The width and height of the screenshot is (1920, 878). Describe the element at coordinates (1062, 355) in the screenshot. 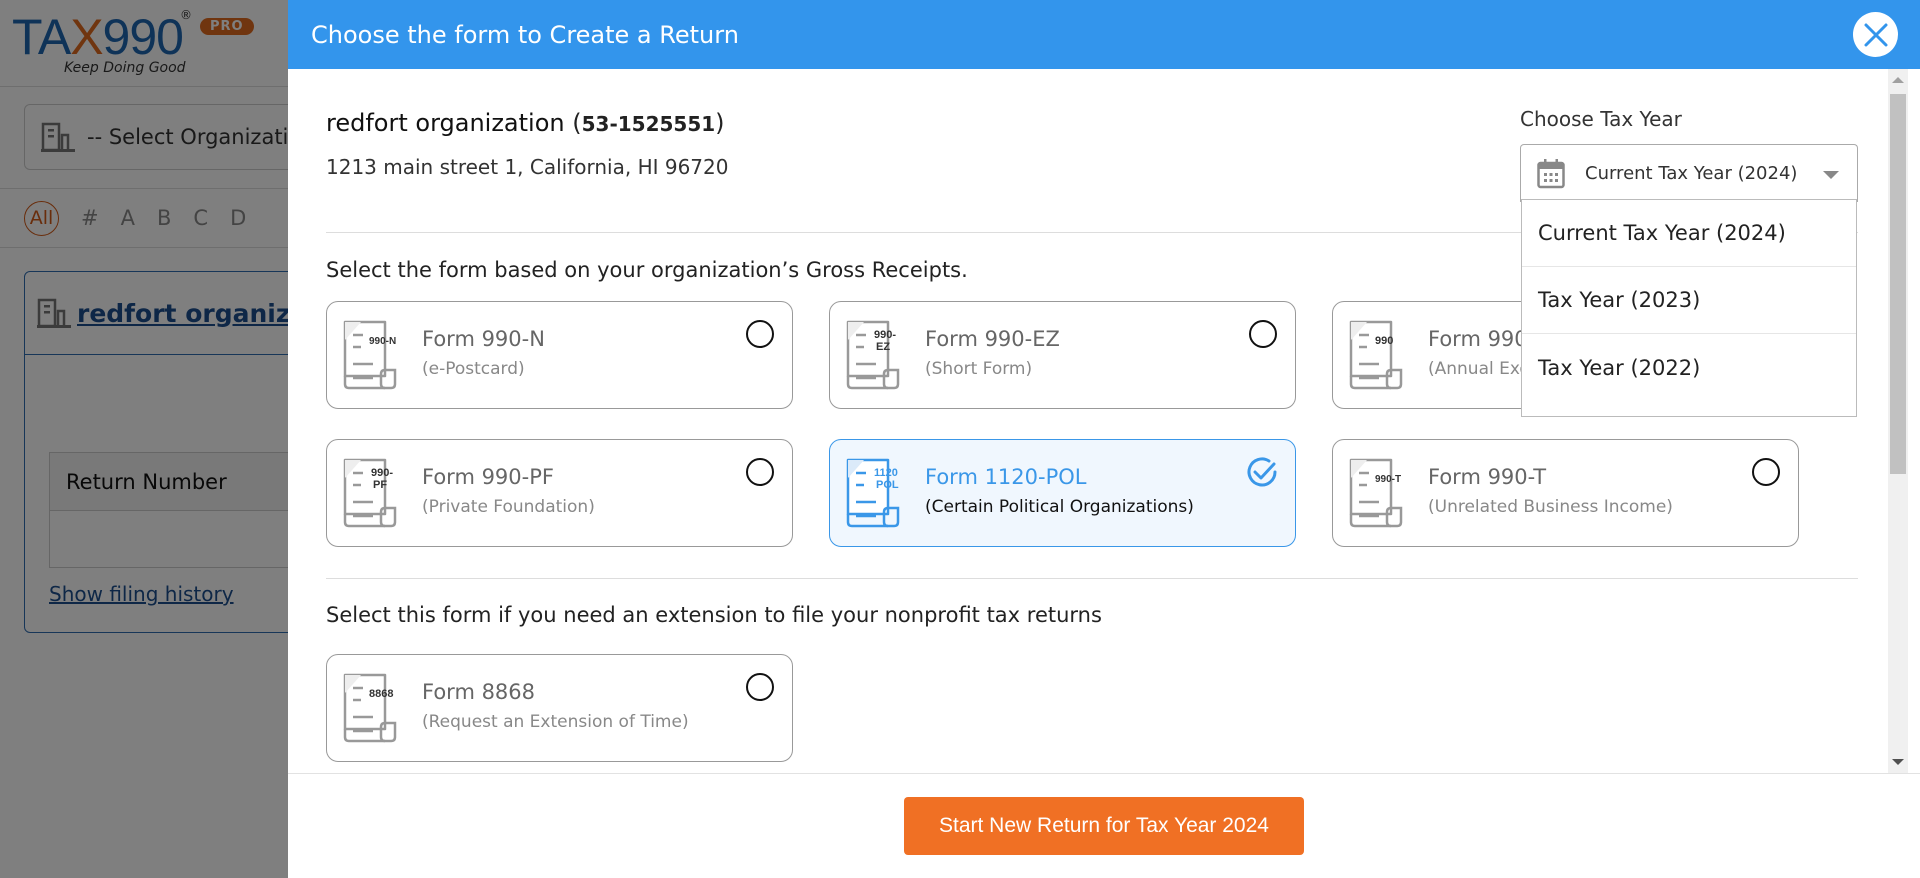

I see `form-card-form-990-ez: 990- EZ Form 990-EZ (Short Form)` at that location.